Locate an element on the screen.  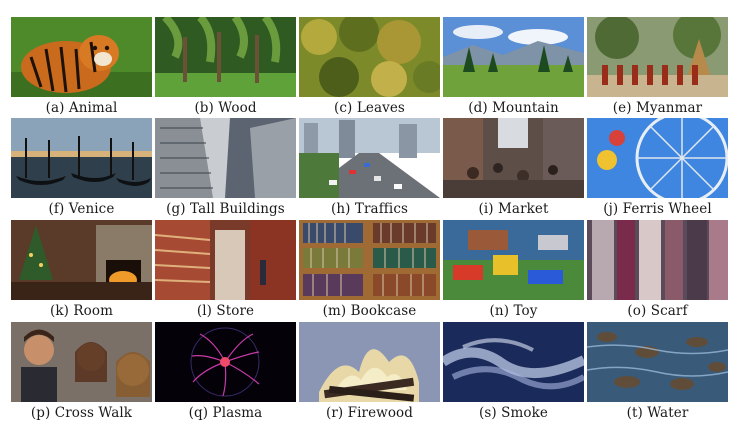
toy-thumbnail is located at coordinates (513, 260).